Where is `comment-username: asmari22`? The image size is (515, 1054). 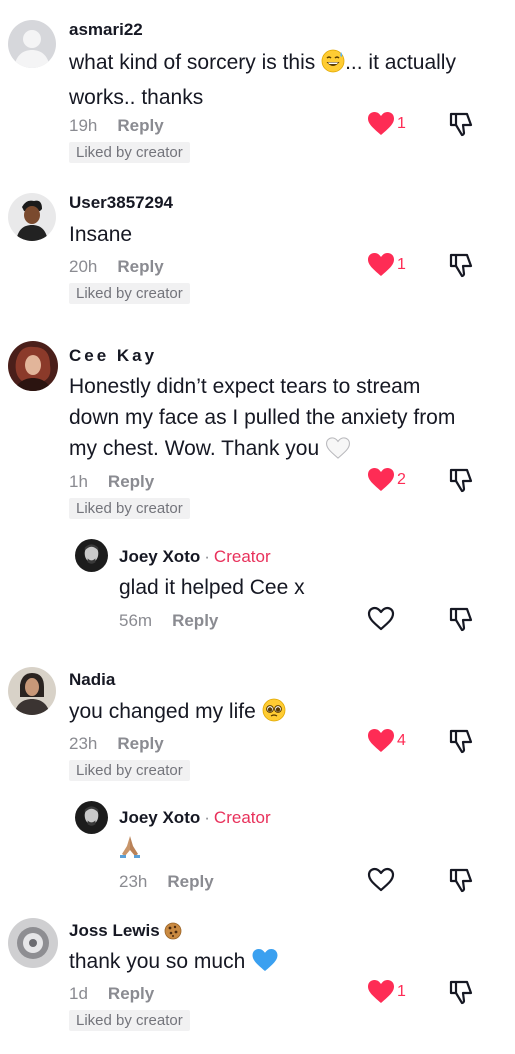
comment-username: asmari22 is located at coordinates (106, 30).